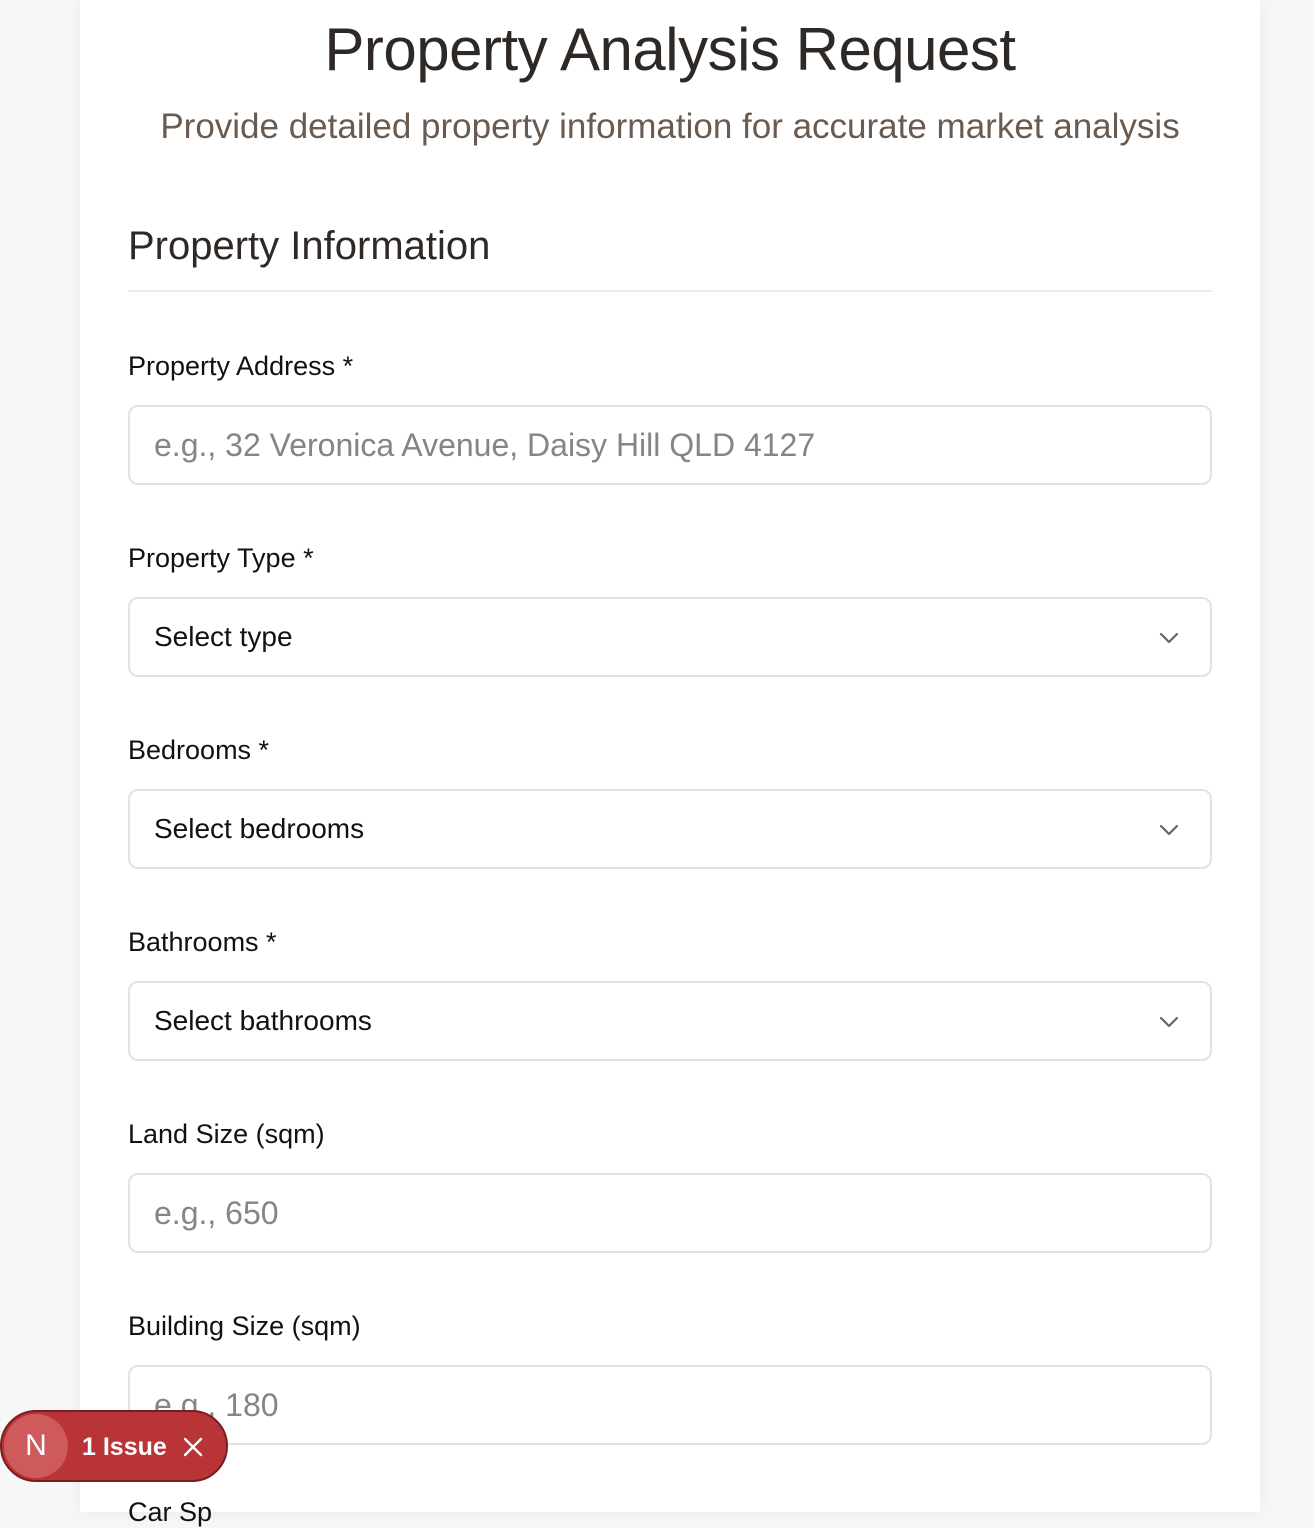 The height and width of the screenshot is (1528, 1314). Describe the element at coordinates (124, 1447) in the screenshot. I see `issue-count: 1 Issue` at that location.